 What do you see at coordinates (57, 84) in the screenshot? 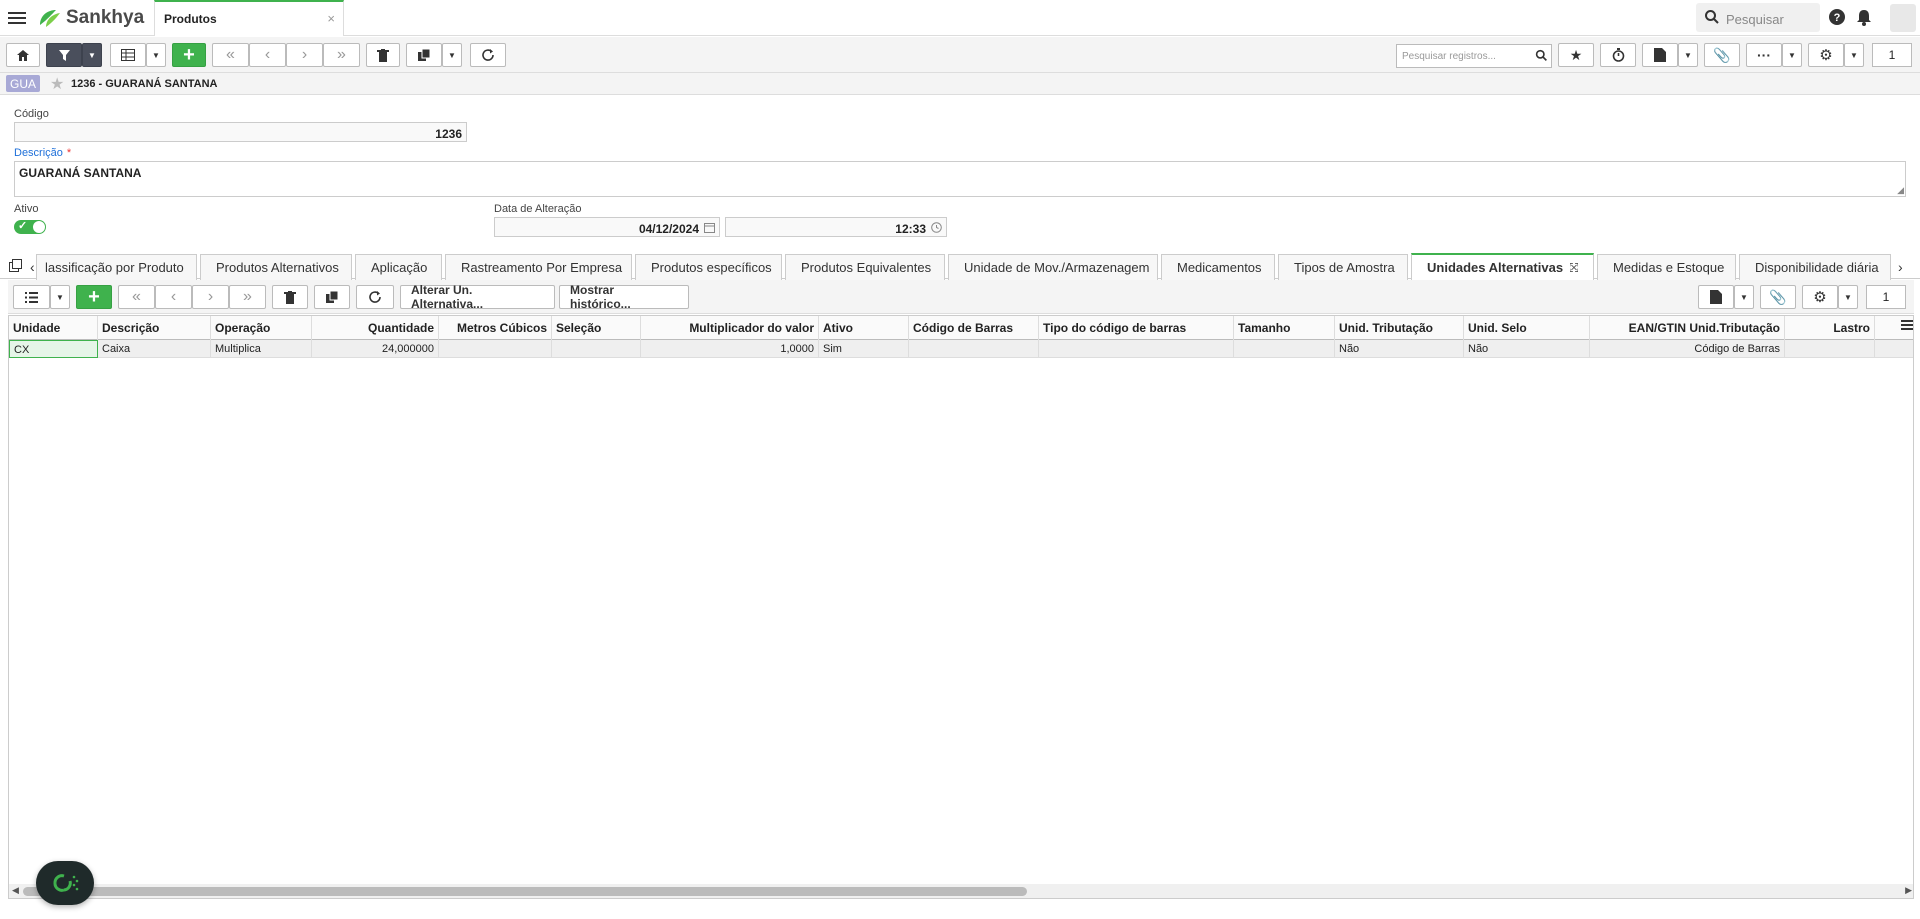
I see `star-icon: ★` at bounding box center [57, 84].